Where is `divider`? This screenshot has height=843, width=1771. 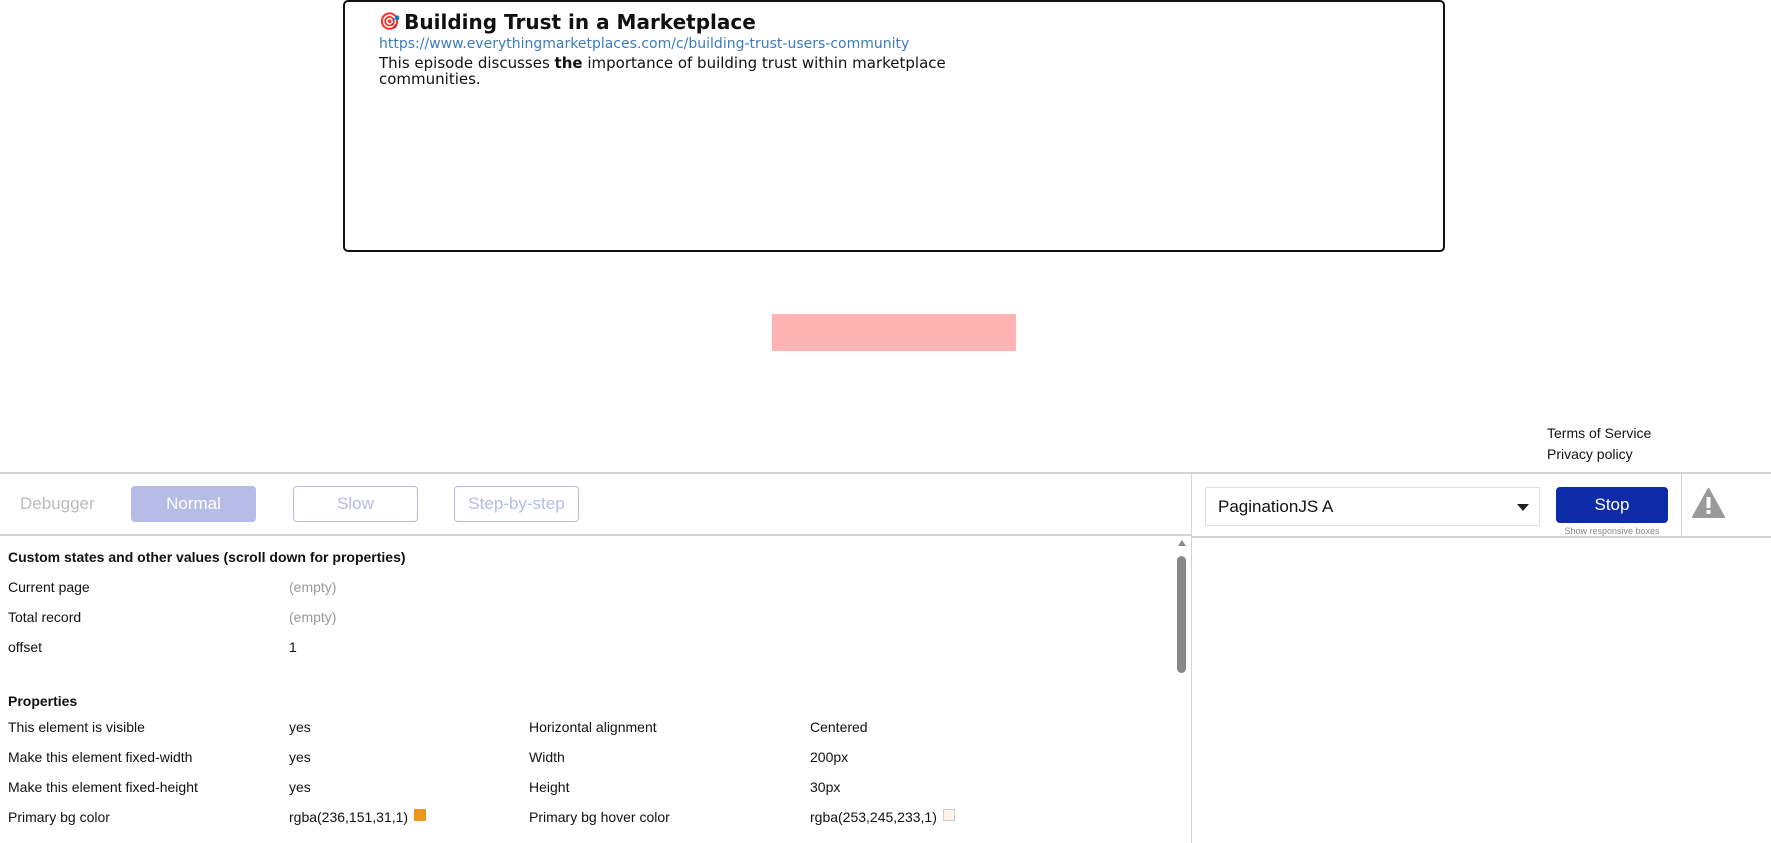
divider is located at coordinates (1681, 505).